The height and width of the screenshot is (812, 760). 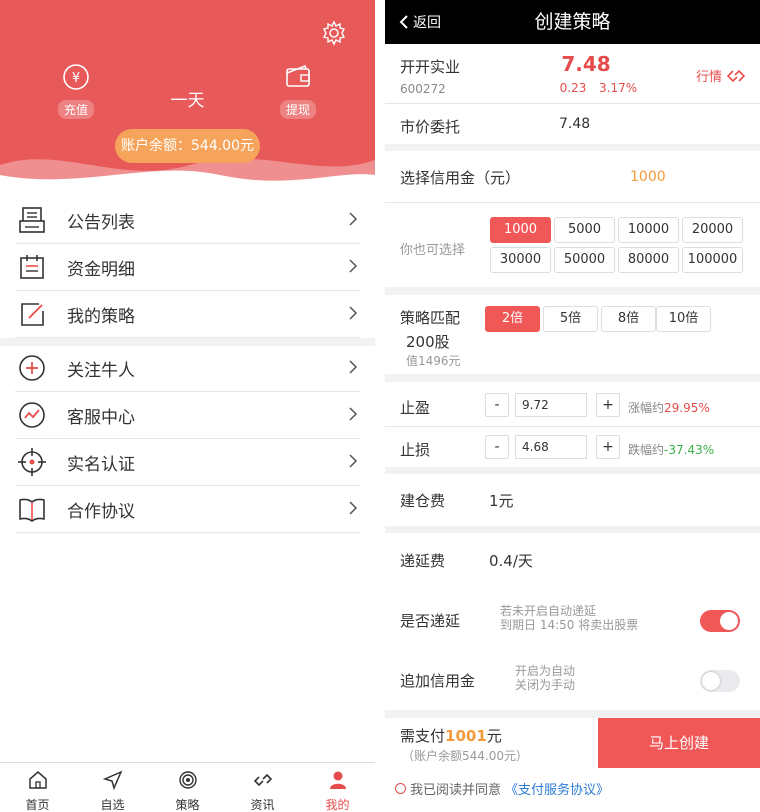 I want to click on credit-value: 1000, so click(x=648, y=177).